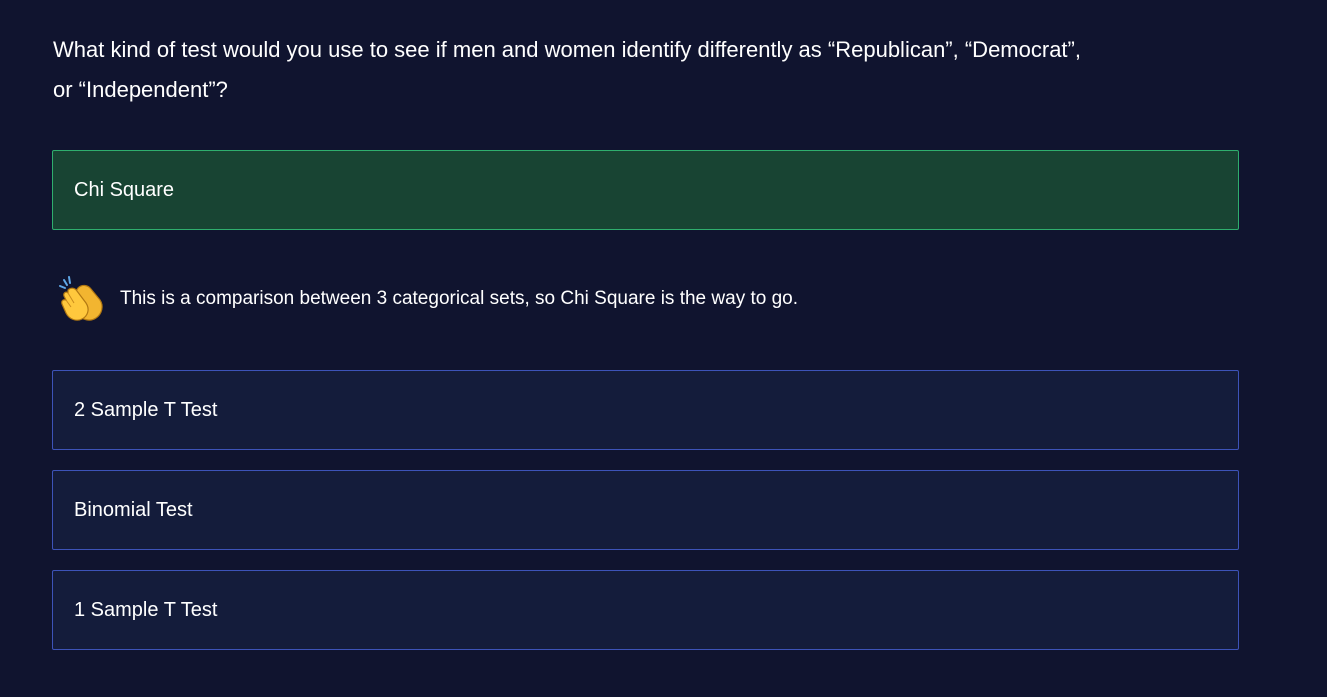 The image size is (1327, 697). Describe the element at coordinates (146, 610) in the screenshot. I see `answer-option-label: 1 Sample T Test` at that location.